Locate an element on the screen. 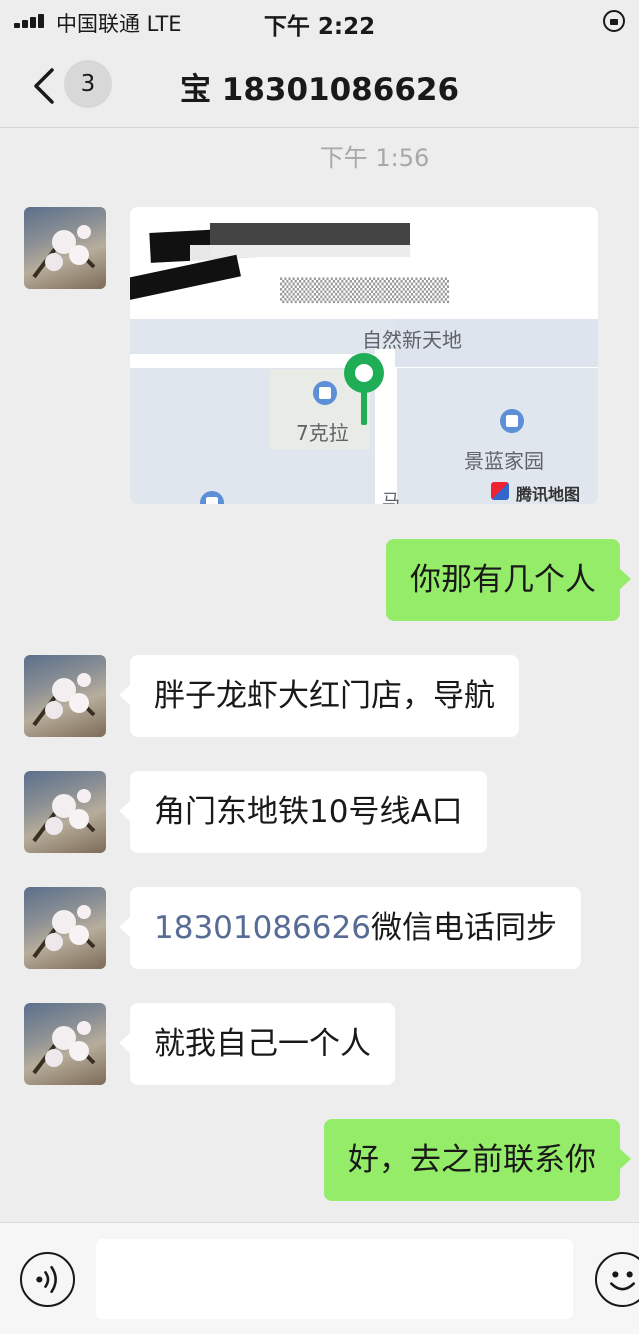 This screenshot has width=639, height=1334. message-bubble-self: 好，去之前联系你 is located at coordinates (477, 1160).